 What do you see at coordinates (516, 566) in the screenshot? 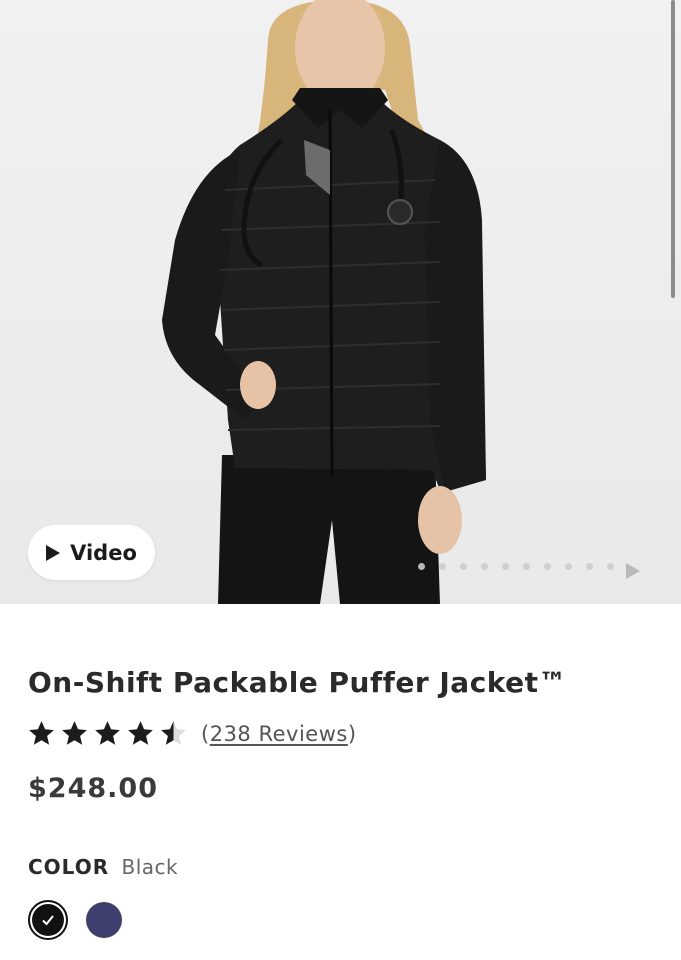
I see `carousel-pagination` at bounding box center [516, 566].